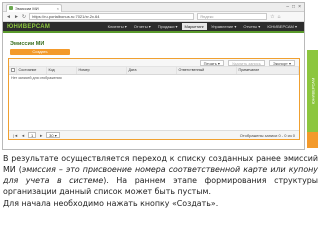  I want to click on column-header-code: Код, so click(61, 71).